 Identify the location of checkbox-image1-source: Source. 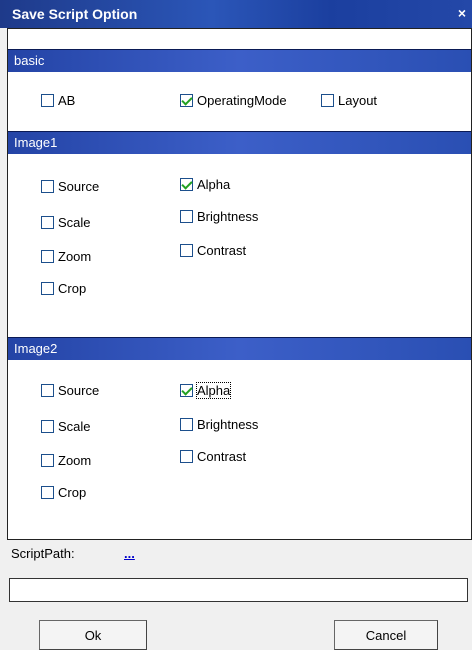
(70, 186).